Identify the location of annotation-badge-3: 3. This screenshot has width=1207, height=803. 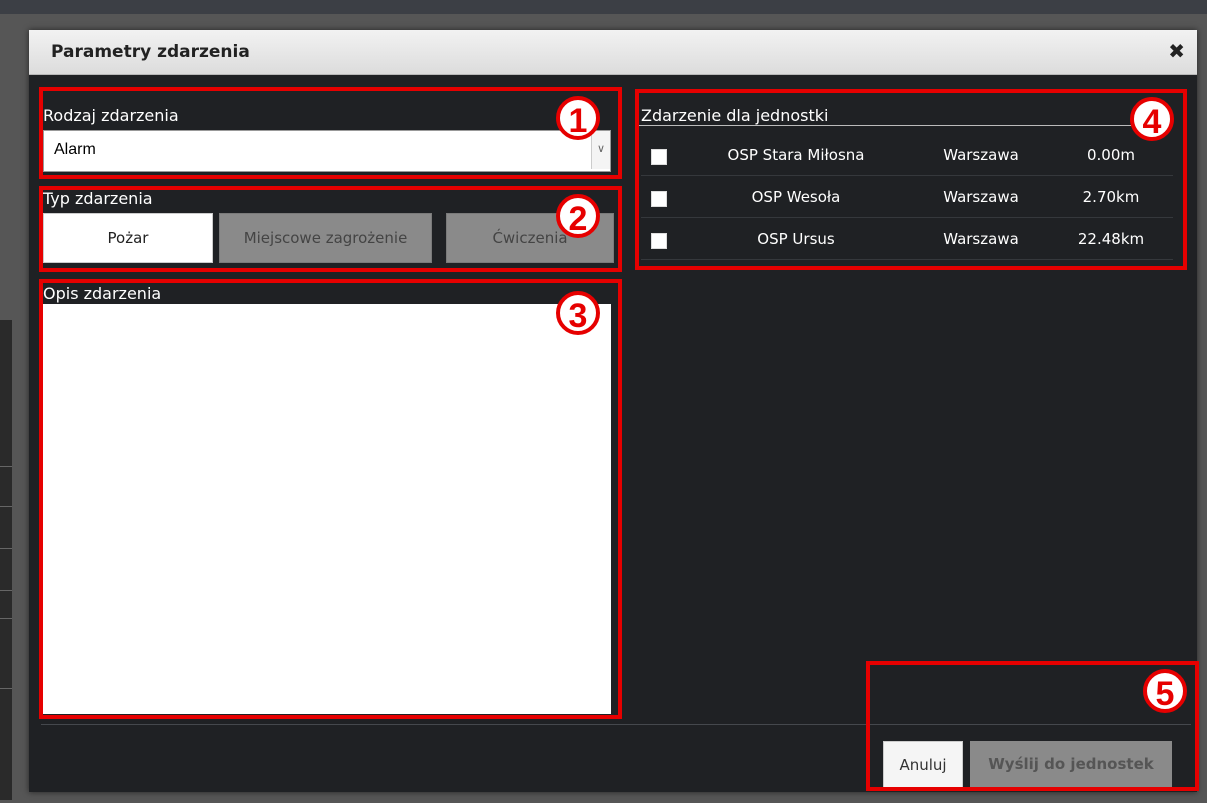
(578, 313).